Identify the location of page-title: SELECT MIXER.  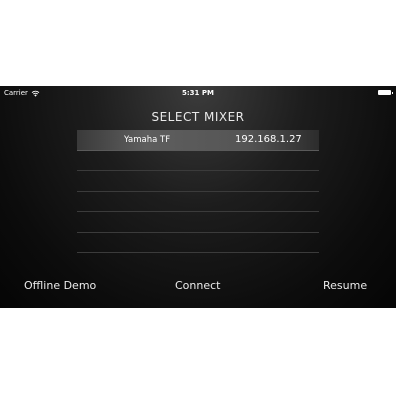
(198, 117).